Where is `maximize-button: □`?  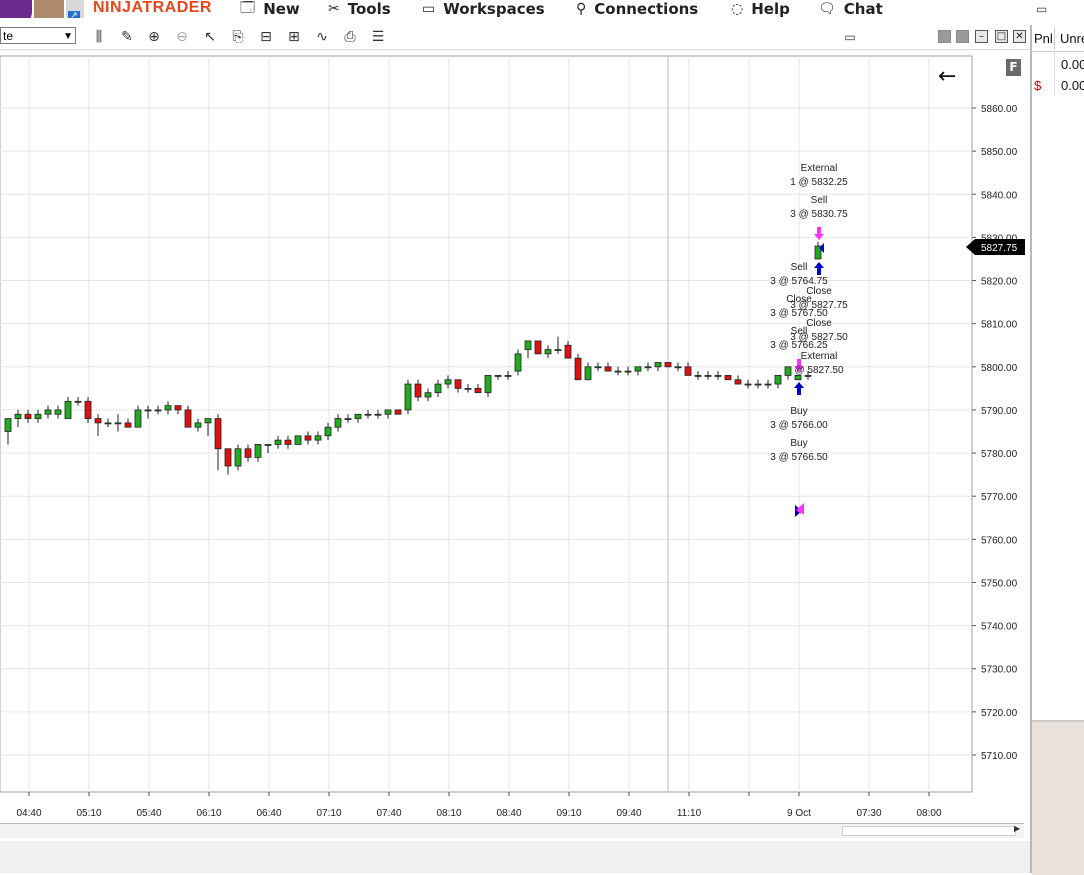 maximize-button: □ is located at coordinates (1001, 36).